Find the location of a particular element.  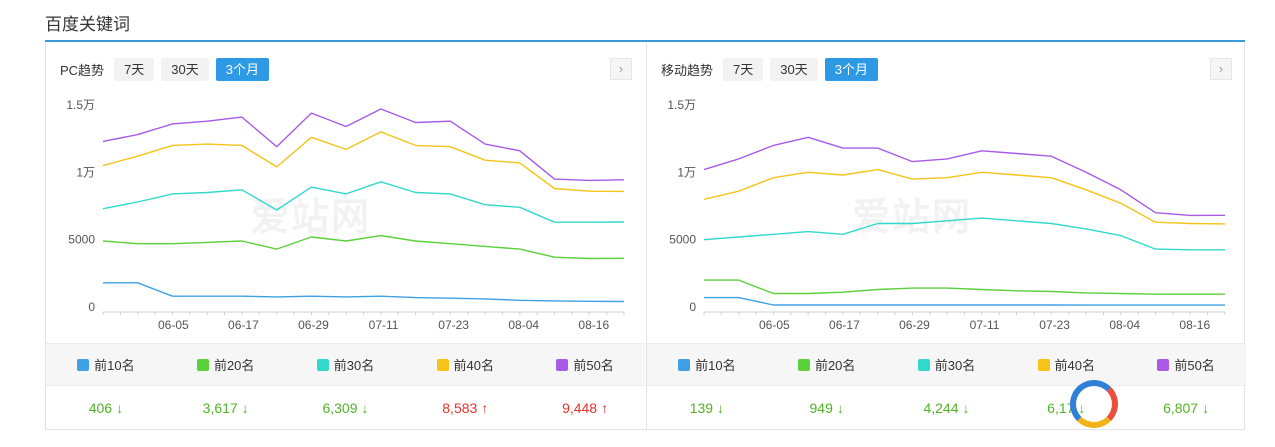

pc-range-7d-button: 7天 is located at coordinates (134, 69).